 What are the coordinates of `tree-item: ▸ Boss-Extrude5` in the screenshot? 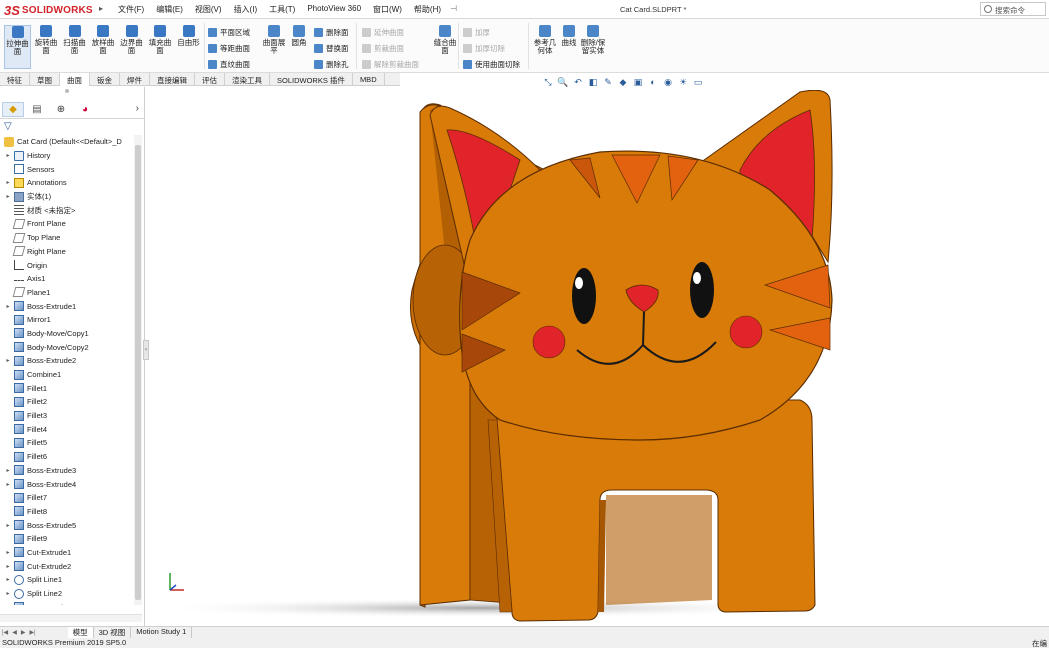 It's located at (67, 525).